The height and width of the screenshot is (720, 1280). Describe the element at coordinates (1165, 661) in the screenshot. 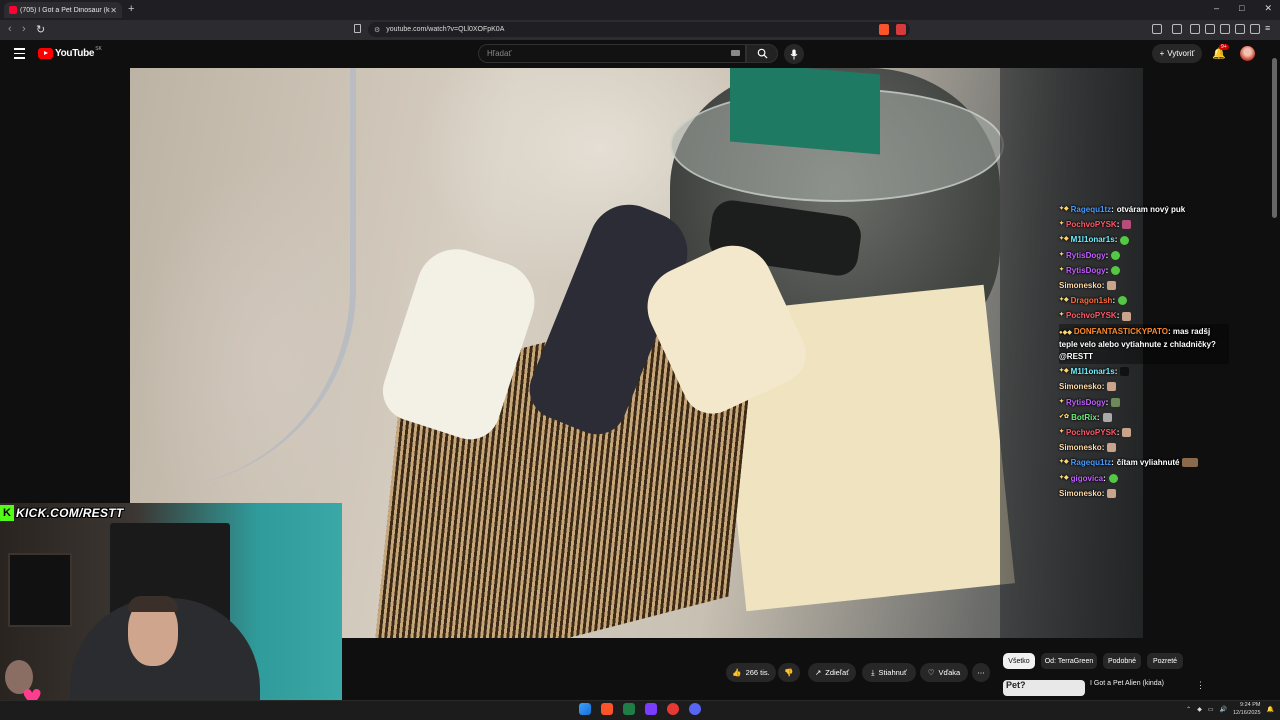

I see `chip-watched: Pozreté` at that location.